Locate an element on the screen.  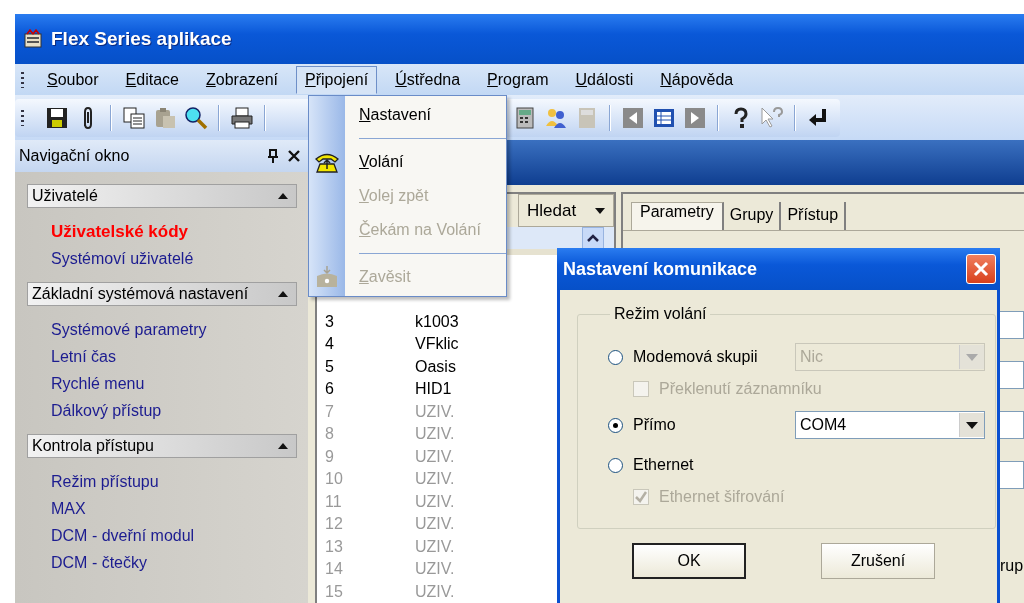
dialog-button: Zrušení is located at coordinates (878, 561).